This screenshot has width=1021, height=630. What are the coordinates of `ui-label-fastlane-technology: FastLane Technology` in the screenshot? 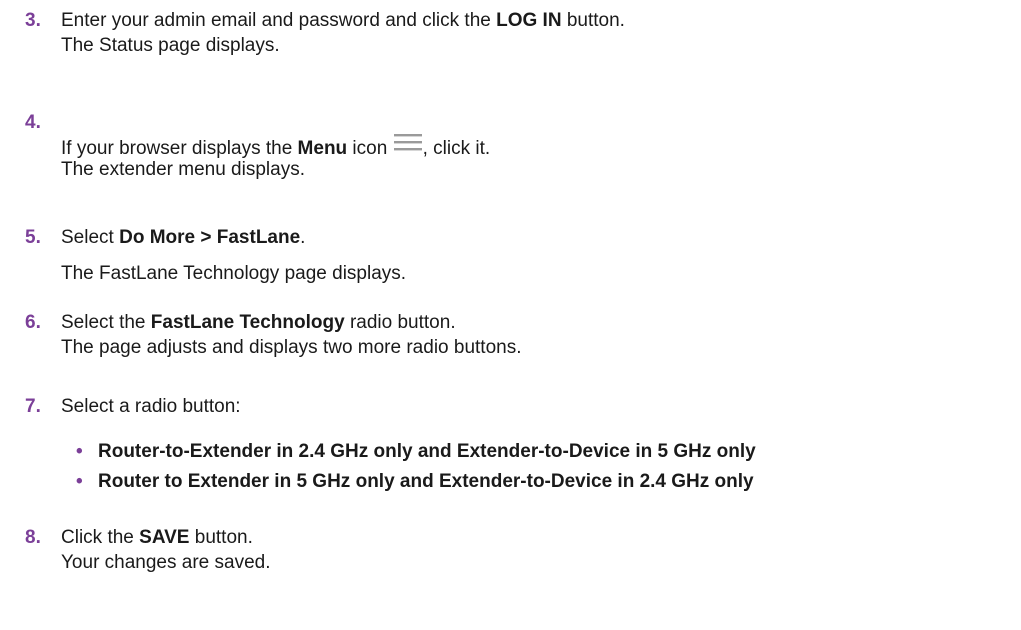 It's located at (247, 322).